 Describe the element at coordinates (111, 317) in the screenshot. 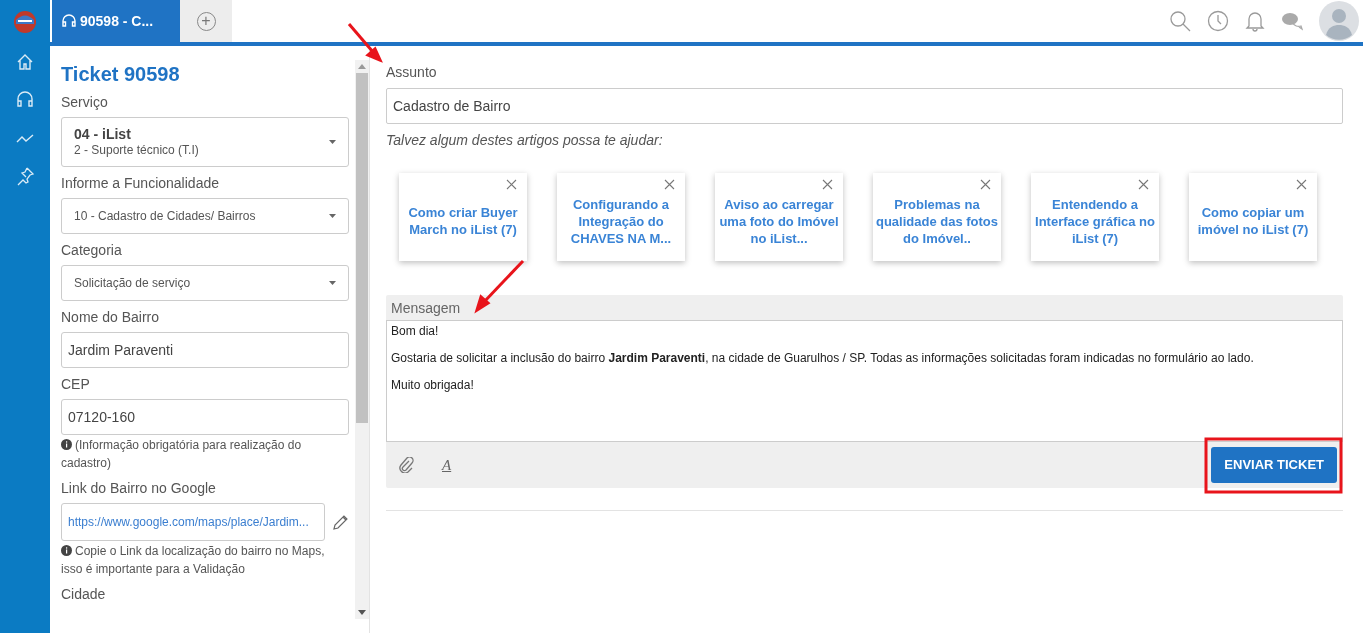

I see `field-label: Nome do Bairro` at that location.